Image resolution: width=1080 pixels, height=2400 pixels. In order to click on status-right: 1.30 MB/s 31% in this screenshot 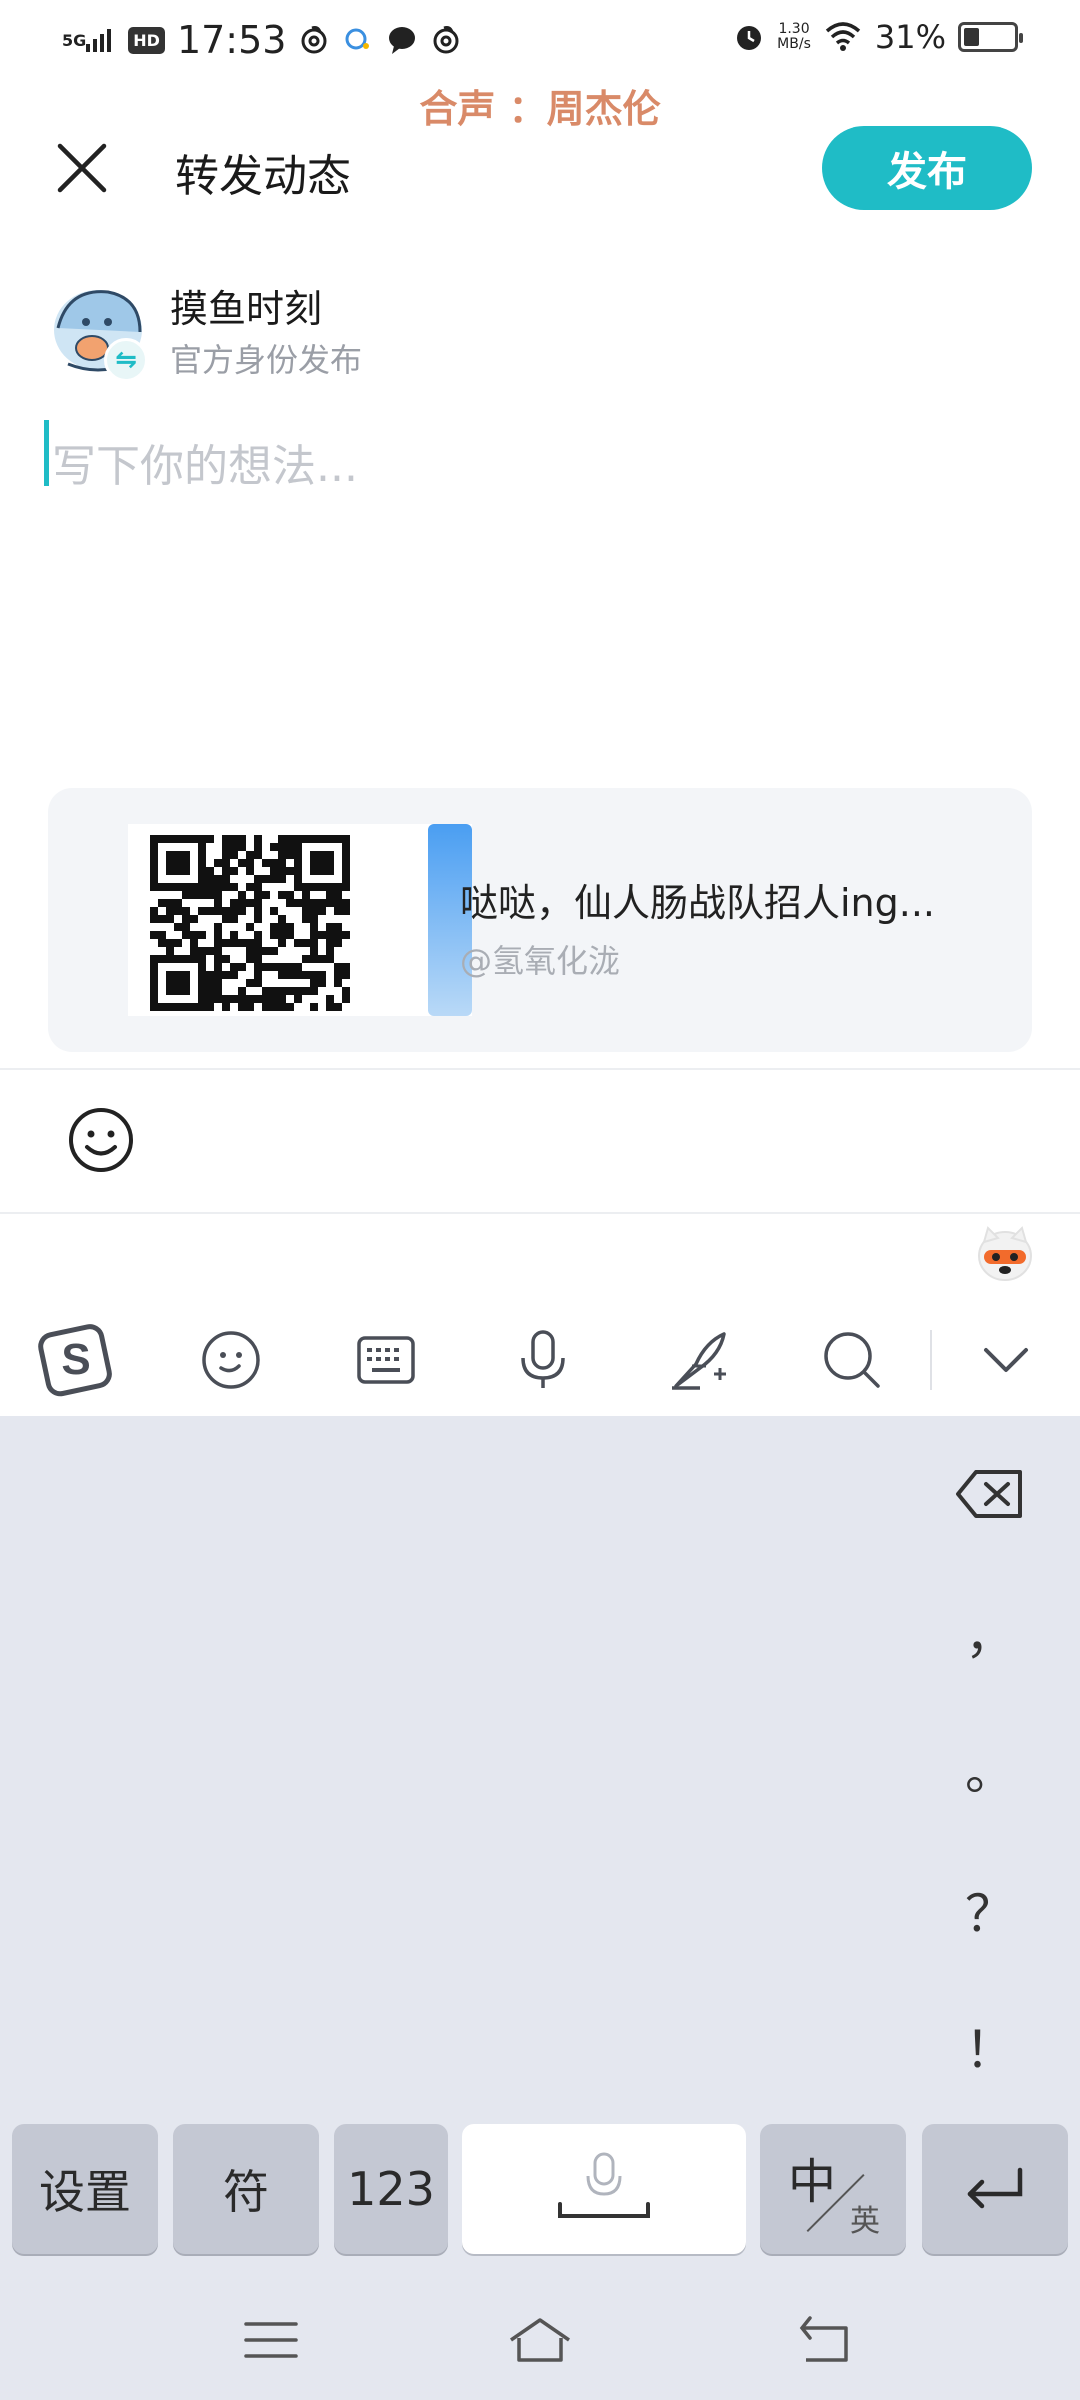, I will do `click(878, 37)`.